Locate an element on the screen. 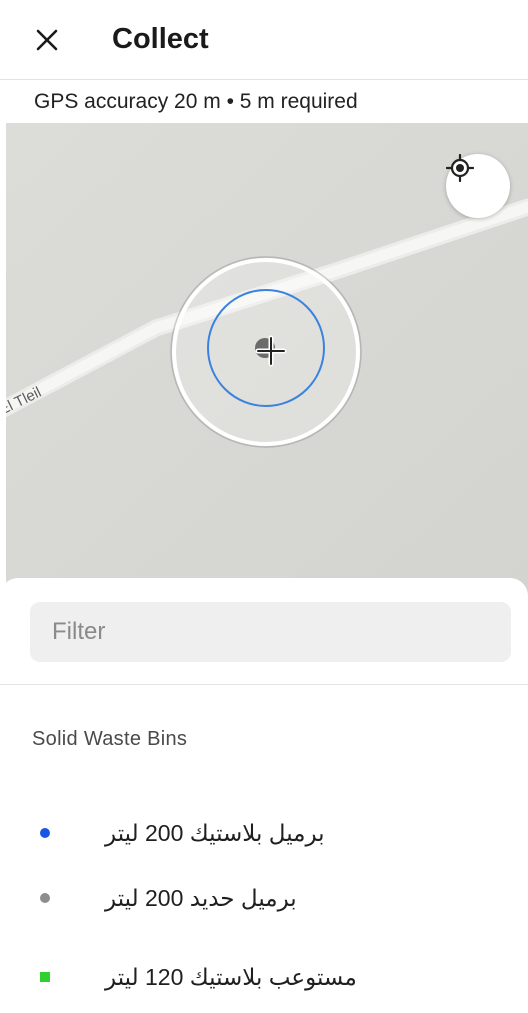 This screenshot has width=528, height=1013. filter-input is located at coordinates (270, 632).